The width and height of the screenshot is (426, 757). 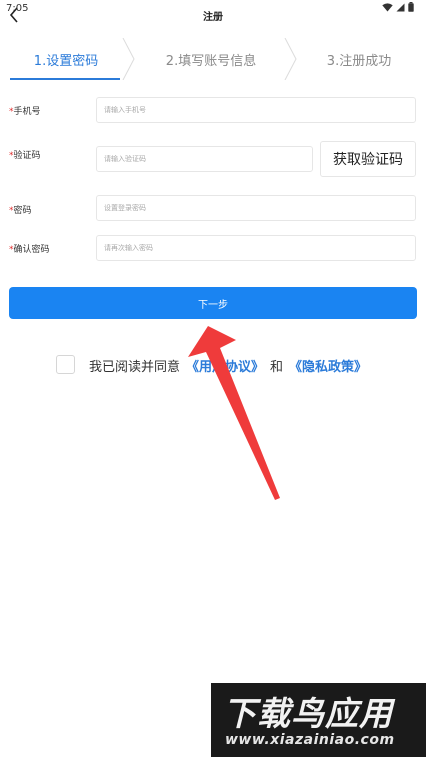 What do you see at coordinates (256, 208) in the screenshot?
I see `password-input` at bounding box center [256, 208].